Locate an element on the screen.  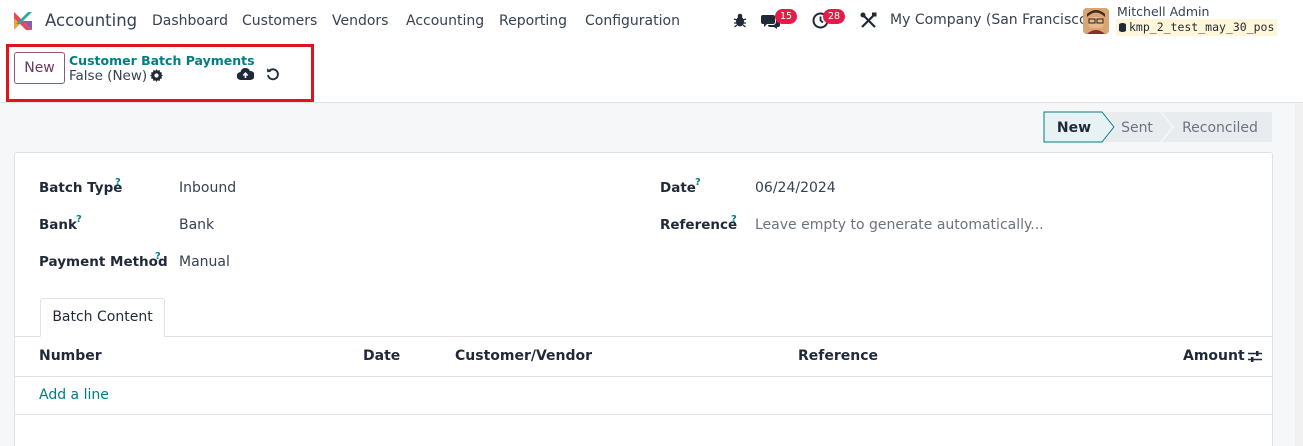
menu-dashboard: Dashboard is located at coordinates (190, 21).